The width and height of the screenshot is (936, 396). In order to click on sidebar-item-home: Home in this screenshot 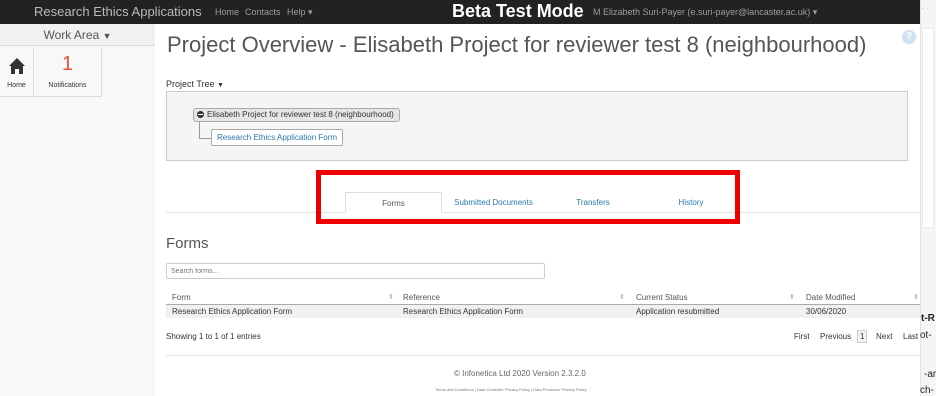, I will do `click(17, 72)`.